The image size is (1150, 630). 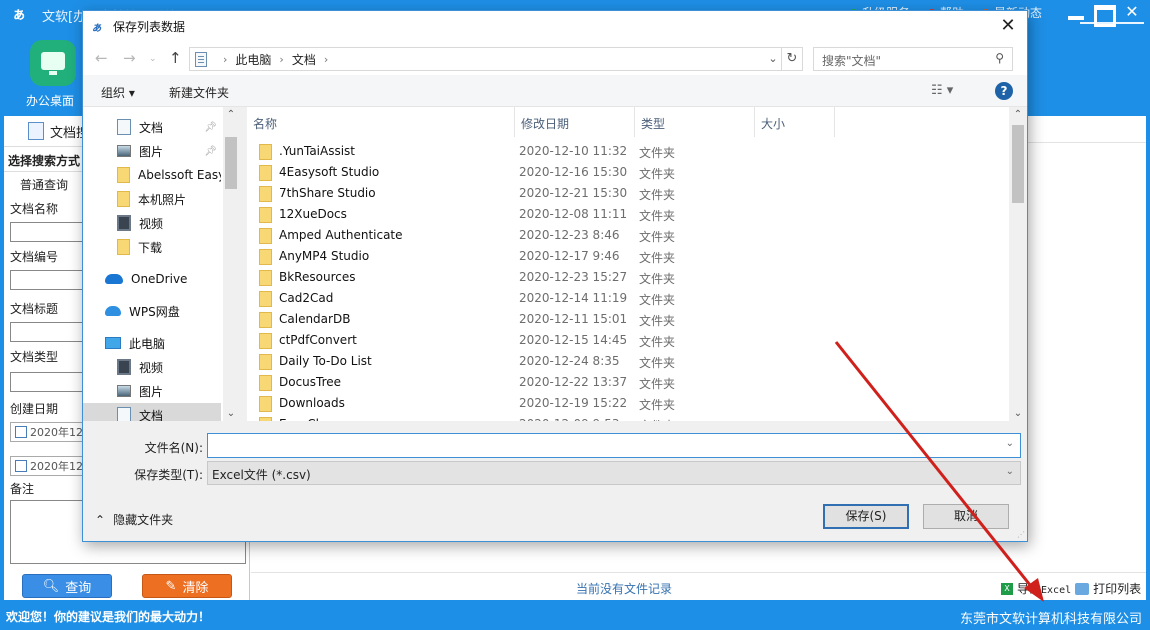 What do you see at coordinates (792, 59) in the screenshot?
I see `refresh-button: ↻` at bounding box center [792, 59].